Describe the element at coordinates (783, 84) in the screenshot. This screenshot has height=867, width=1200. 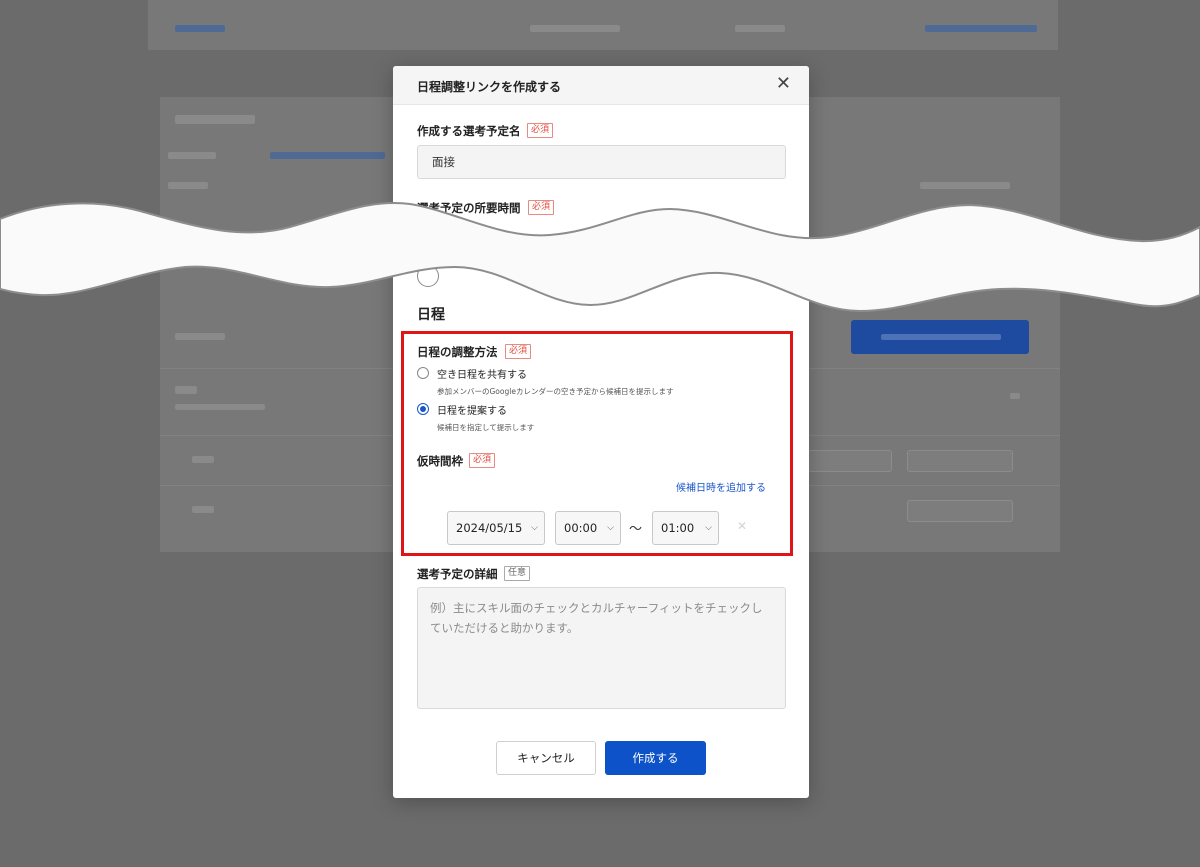
I see `close-icon: ✕` at that location.